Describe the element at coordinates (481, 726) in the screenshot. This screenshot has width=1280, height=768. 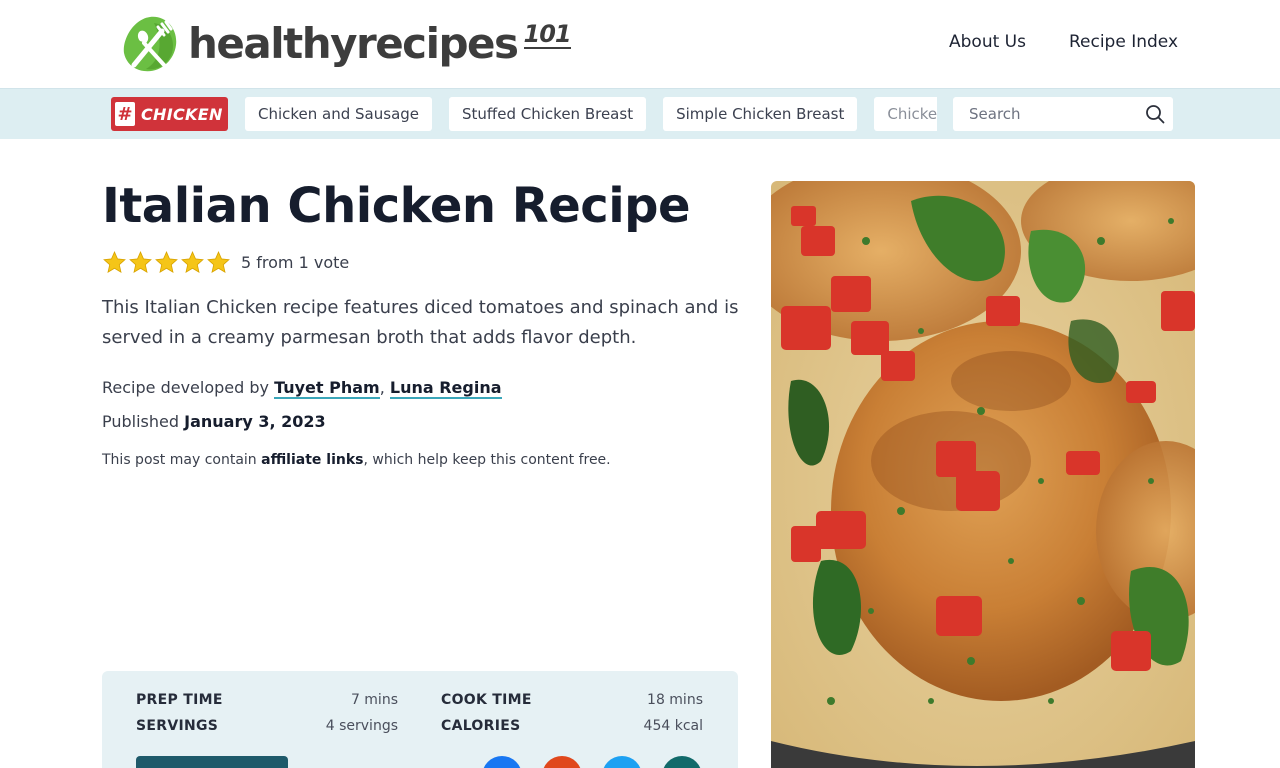
I see `calories-label: CALORIES` at that location.